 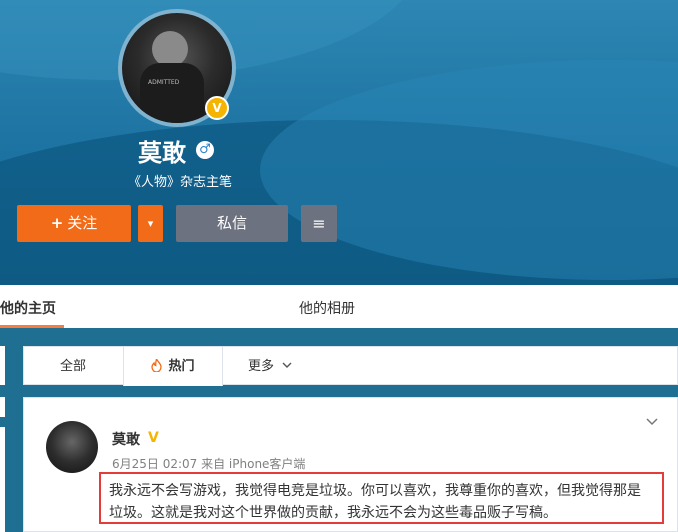 What do you see at coordinates (170, 49) in the screenshot?
I see `avatar-figure` at bounding box center [170, 49].